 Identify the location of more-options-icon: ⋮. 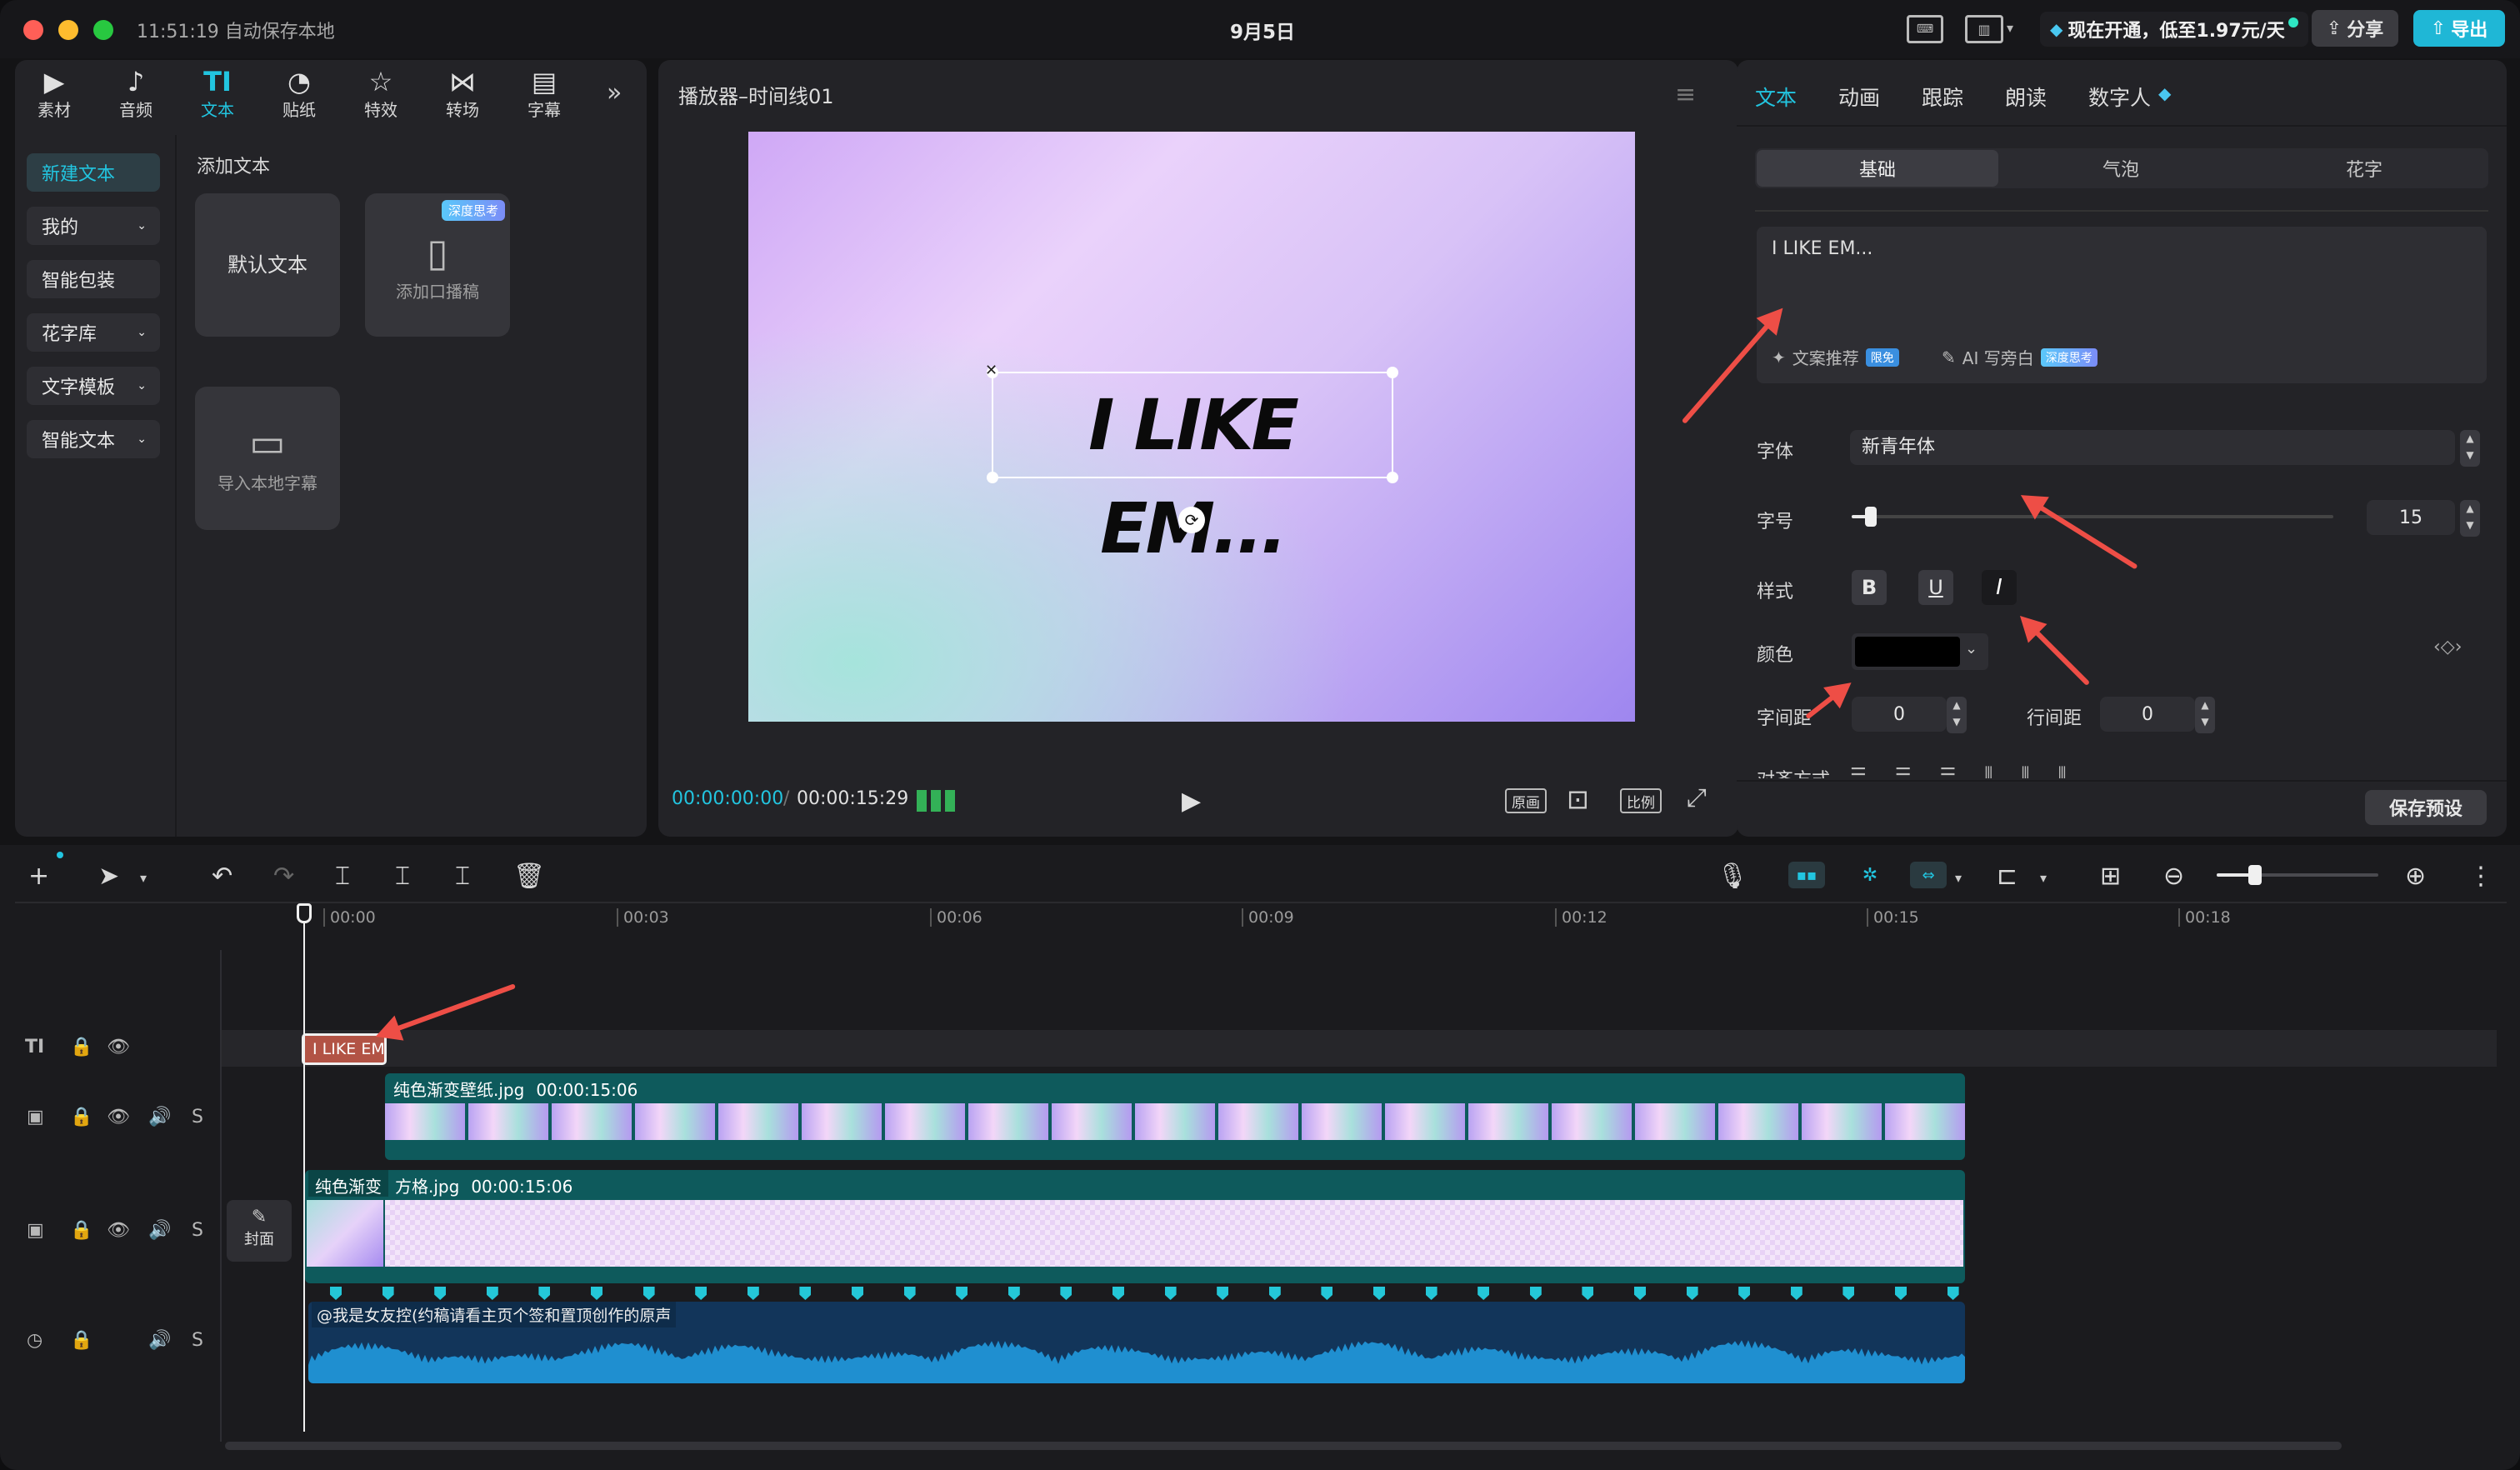
(2480, 876).